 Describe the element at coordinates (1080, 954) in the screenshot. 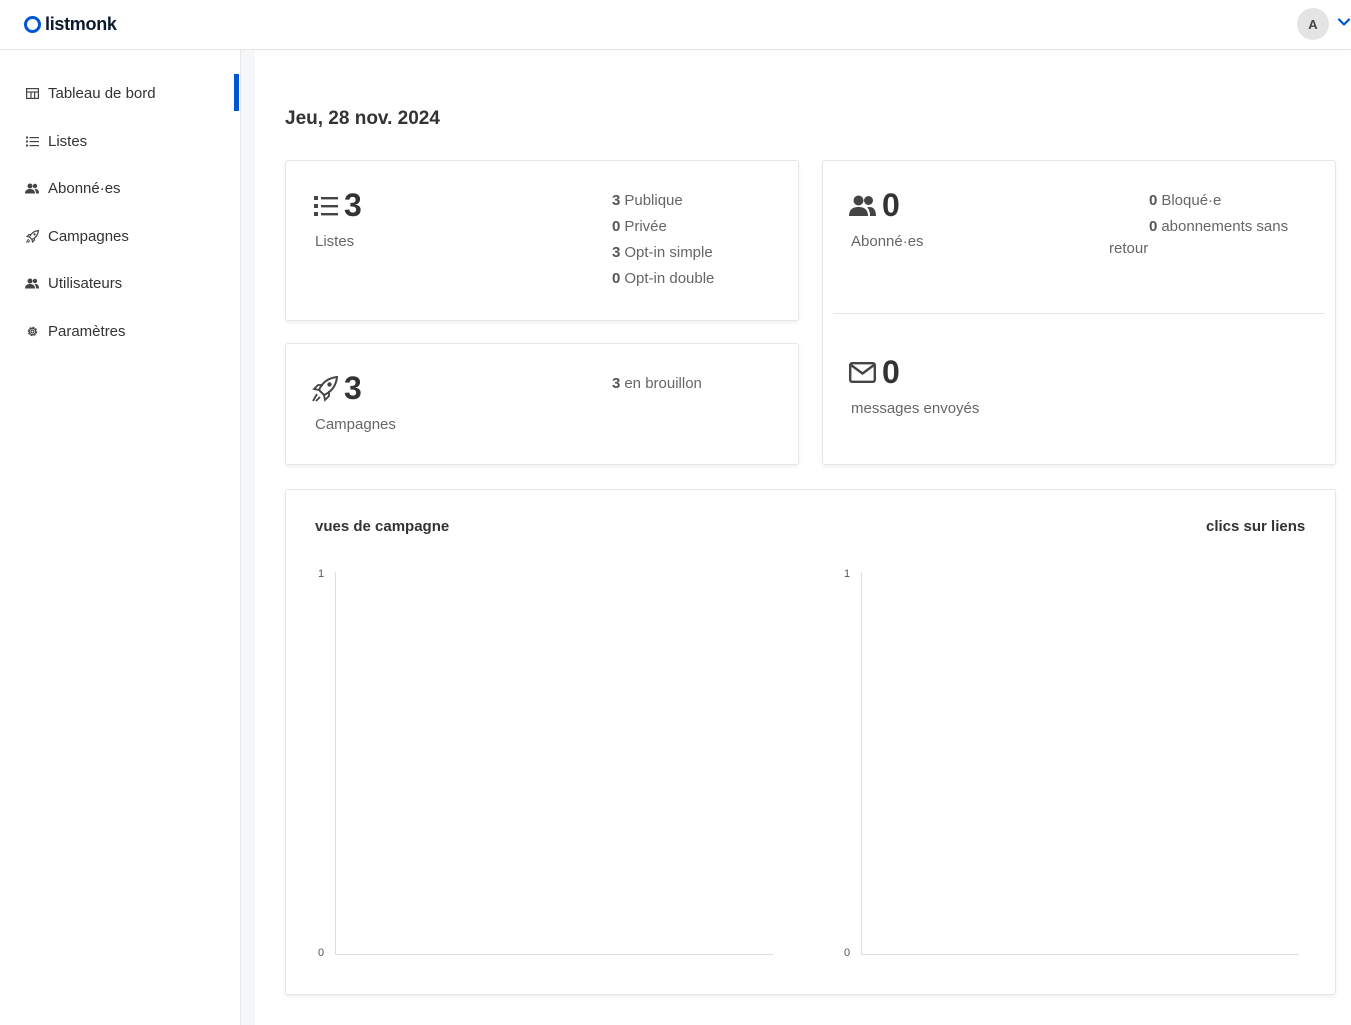

I see `clicks-x-axis` at that location.